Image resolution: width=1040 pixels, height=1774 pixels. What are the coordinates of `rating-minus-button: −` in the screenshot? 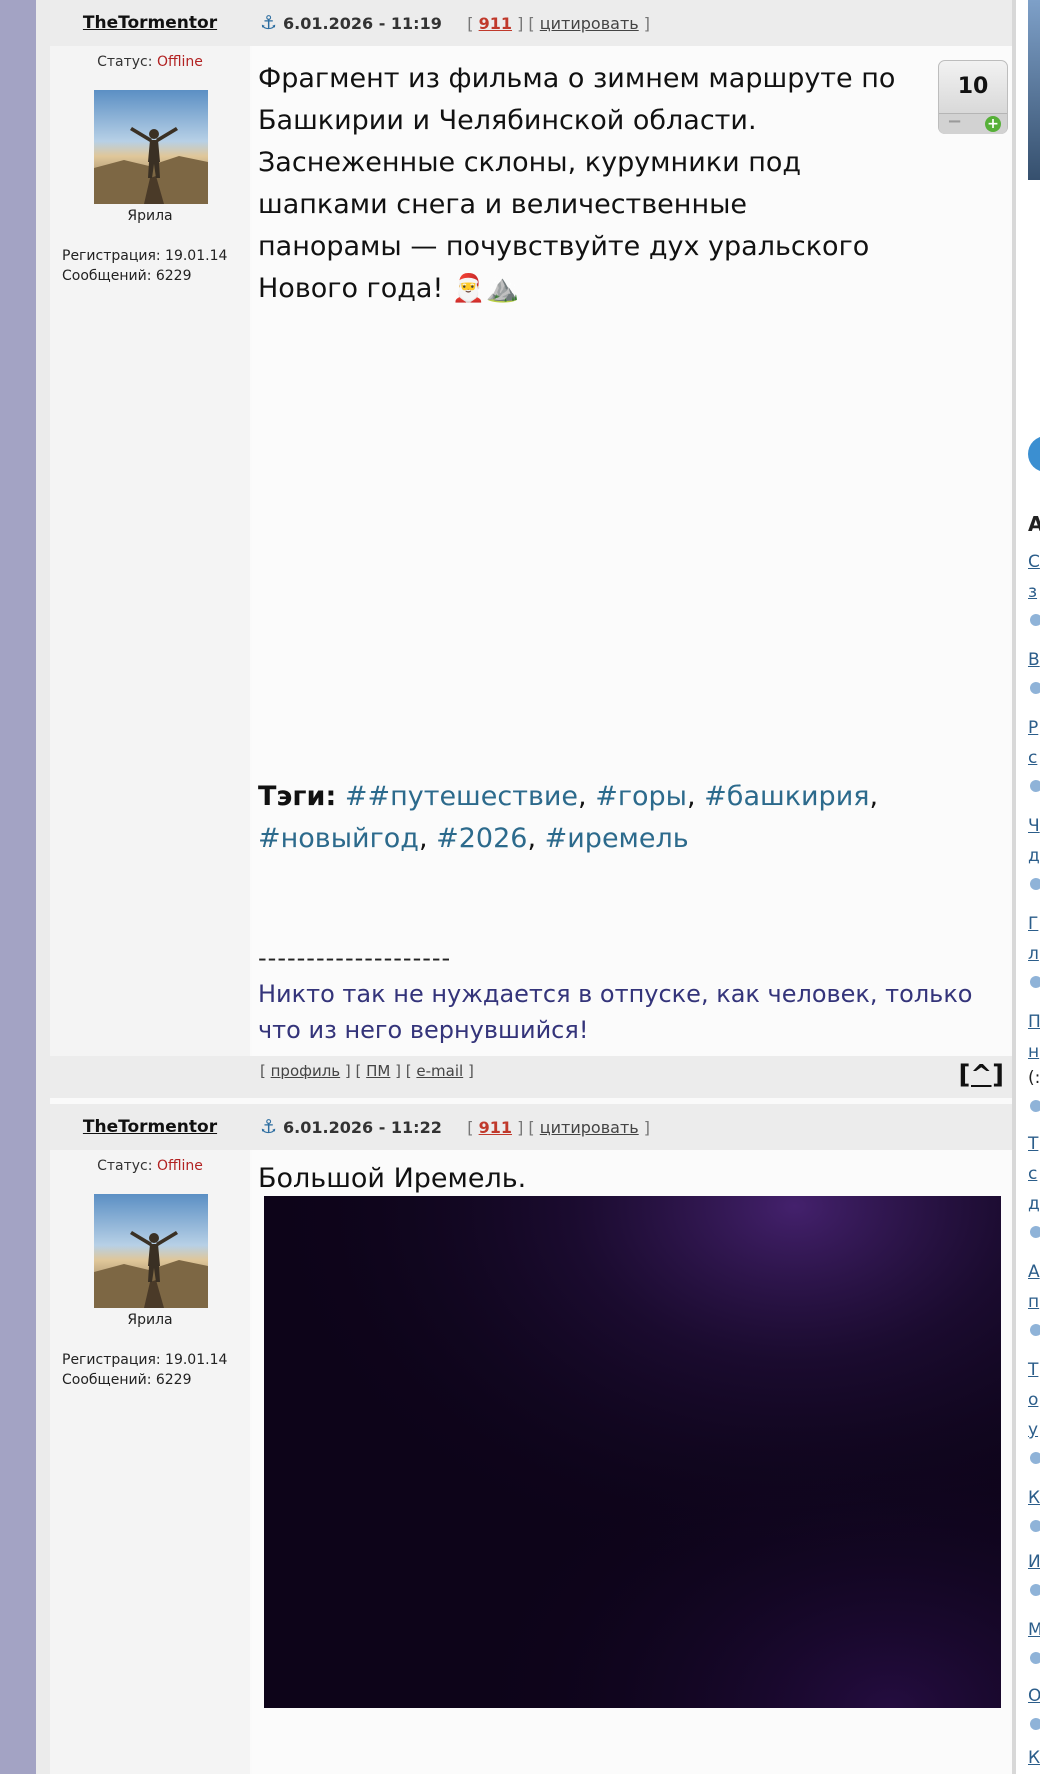 It's located at (954, 121).